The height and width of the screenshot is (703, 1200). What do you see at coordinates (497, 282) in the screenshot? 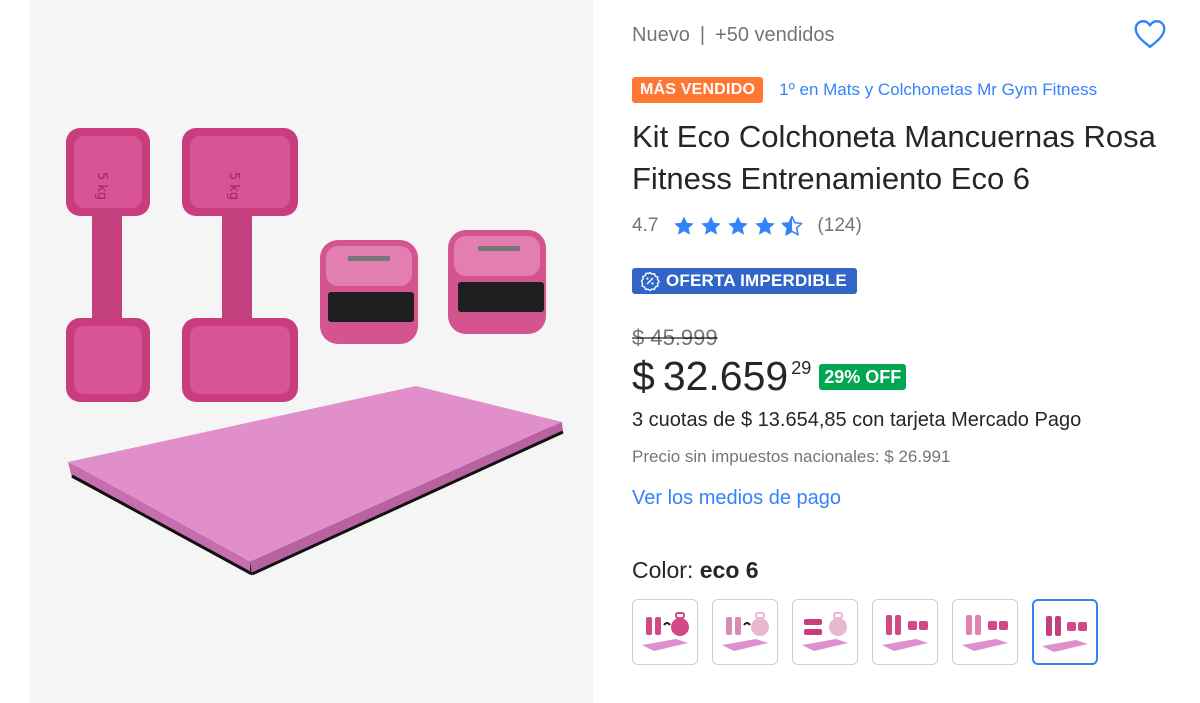
I see `ankle-weight-right` at bounding box center [497, 282].